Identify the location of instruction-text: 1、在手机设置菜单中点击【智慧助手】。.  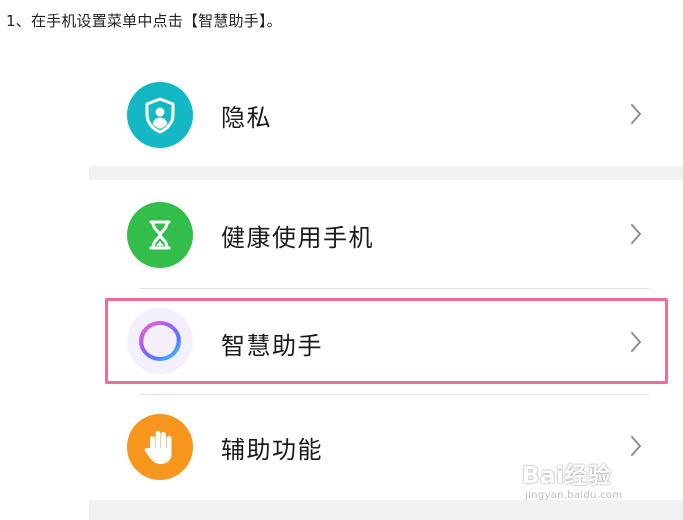
(144, 21).